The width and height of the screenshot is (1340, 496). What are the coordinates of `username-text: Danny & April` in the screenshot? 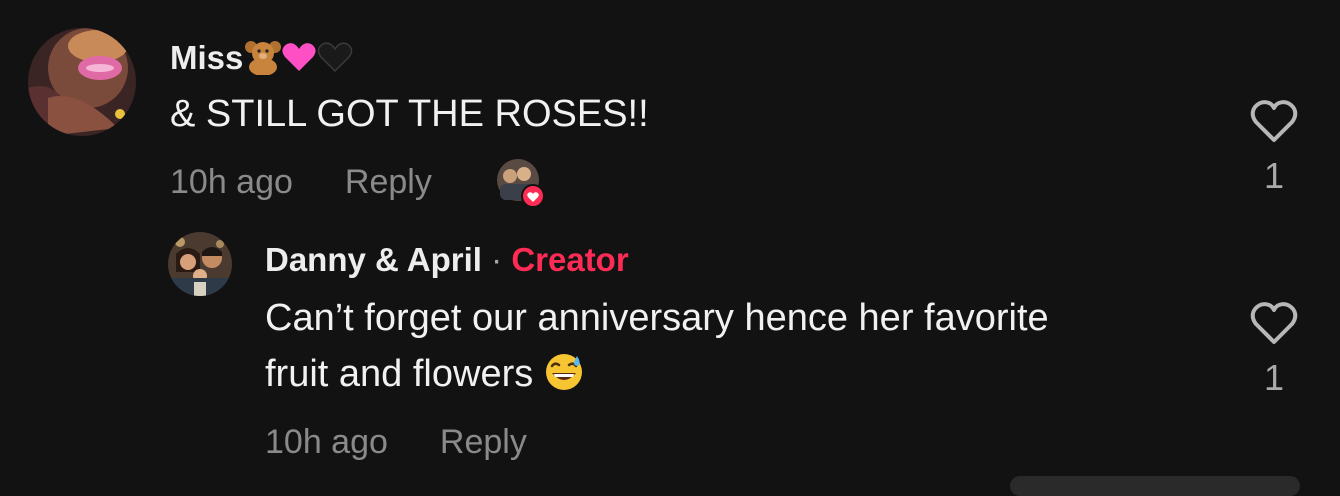 It's located at (373, 259).